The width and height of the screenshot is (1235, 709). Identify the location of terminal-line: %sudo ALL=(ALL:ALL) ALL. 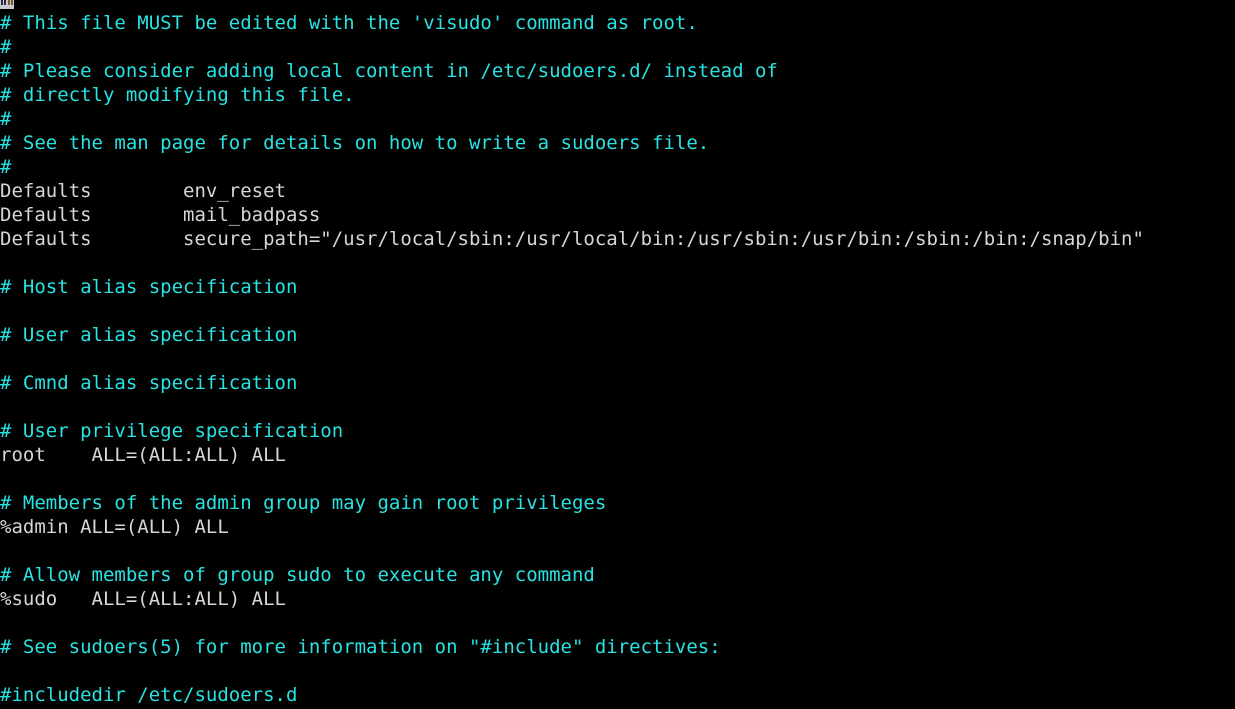
(143, 599).